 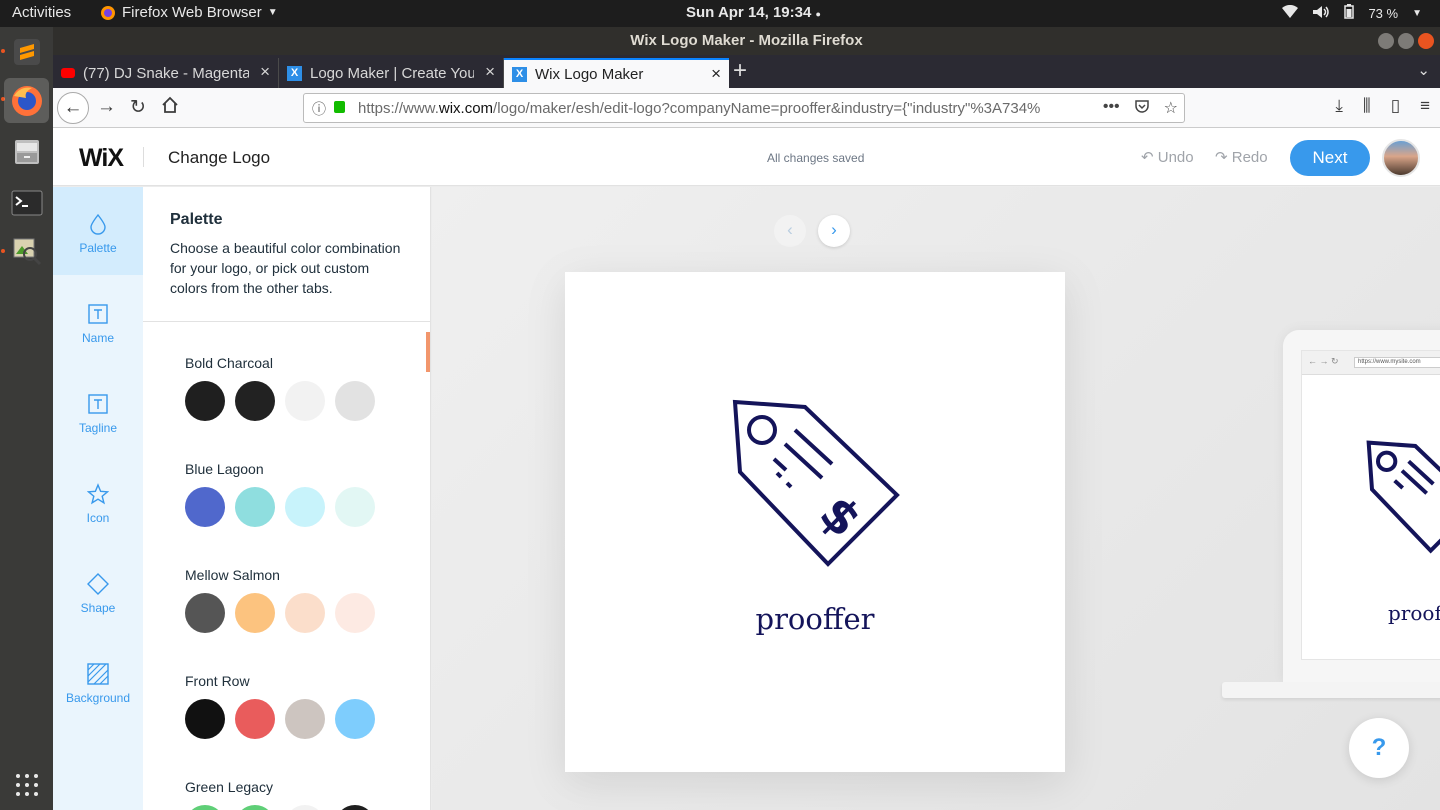 What do you see at coordinates (138, 107) in the screenshot?
I see `reload-button: ↻` at bounding box center [138, 107].